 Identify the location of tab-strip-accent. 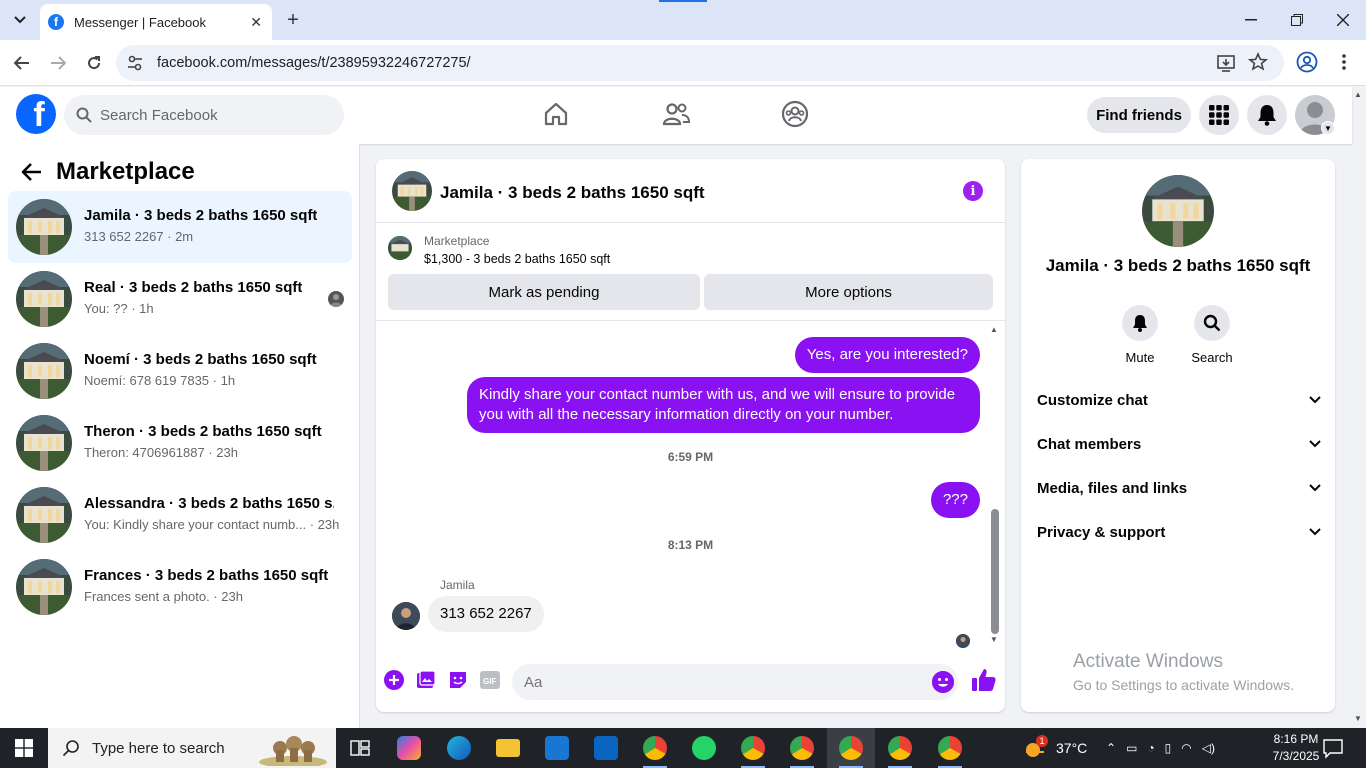
(683, 1).